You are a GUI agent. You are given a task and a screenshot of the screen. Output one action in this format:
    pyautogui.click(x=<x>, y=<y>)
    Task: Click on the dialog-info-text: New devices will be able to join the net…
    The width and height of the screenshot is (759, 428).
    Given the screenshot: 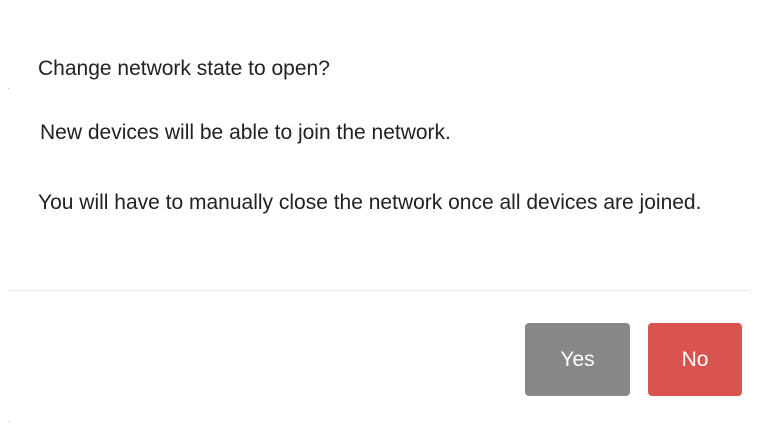 What is the action you would take?
    pyautogui.click(x=245, y=132)
    